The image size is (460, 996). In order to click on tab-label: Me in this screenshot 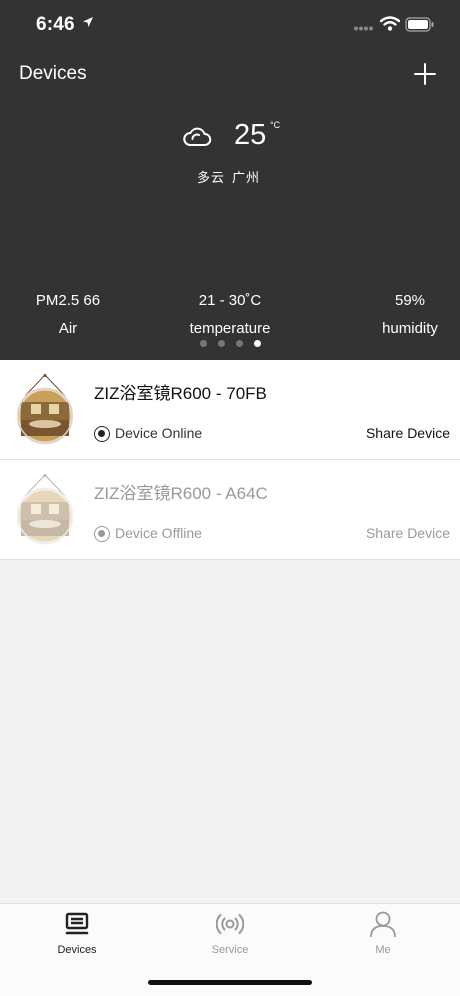, I will do `click(383, 950)`.